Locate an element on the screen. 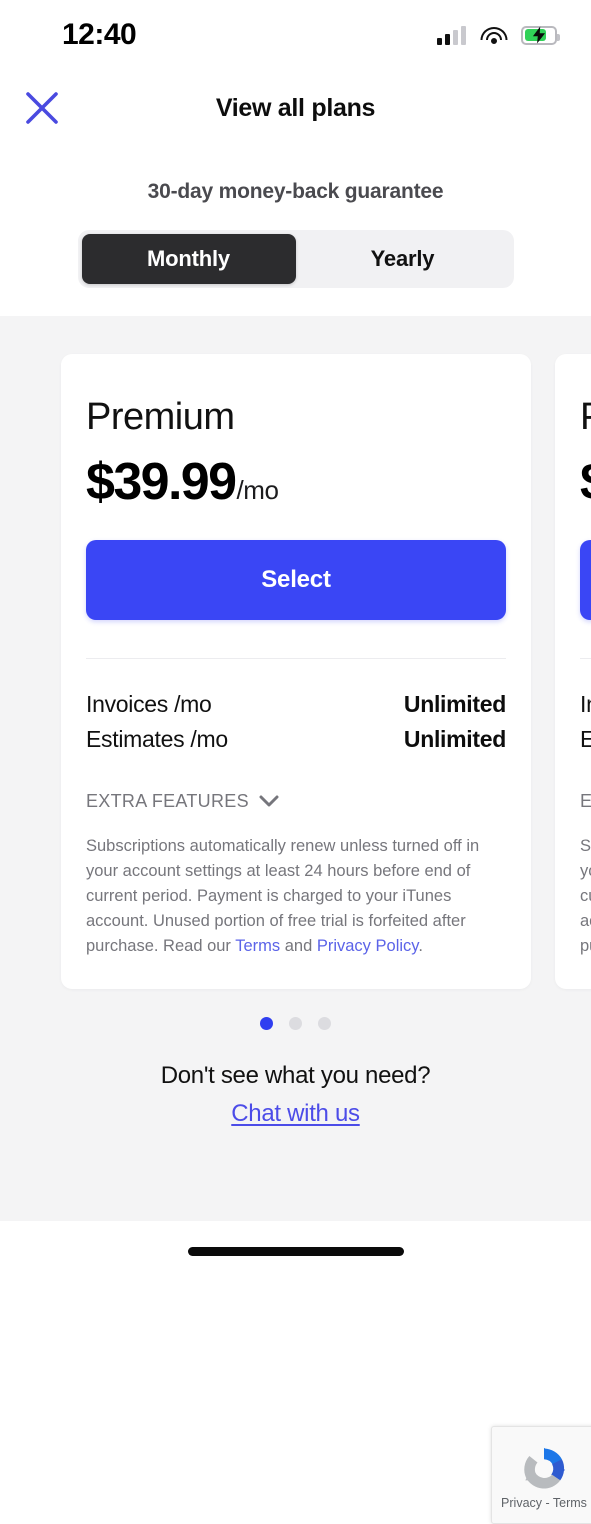 The image size is (591, 1524). tab-yearly: Yearly is located at coordinates (403, 259).